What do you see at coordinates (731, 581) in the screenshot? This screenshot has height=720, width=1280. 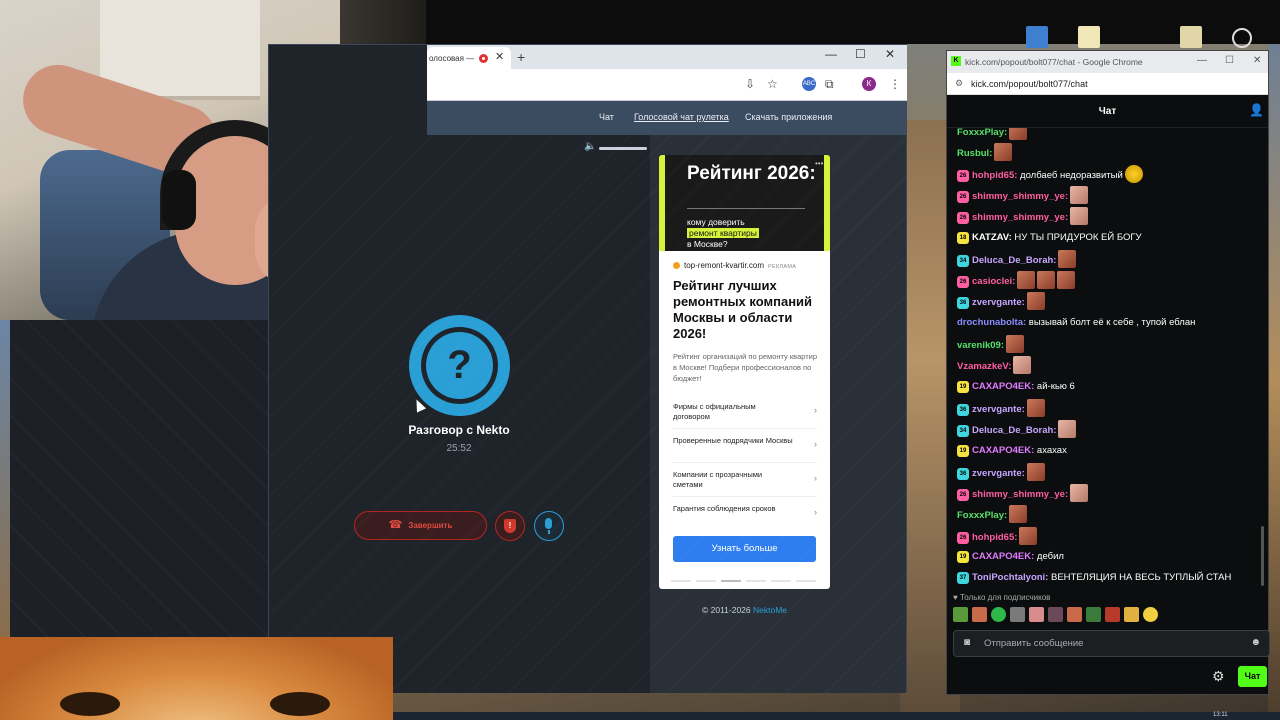 I see `carousel-dot-active` at bounding box center [731, 581].